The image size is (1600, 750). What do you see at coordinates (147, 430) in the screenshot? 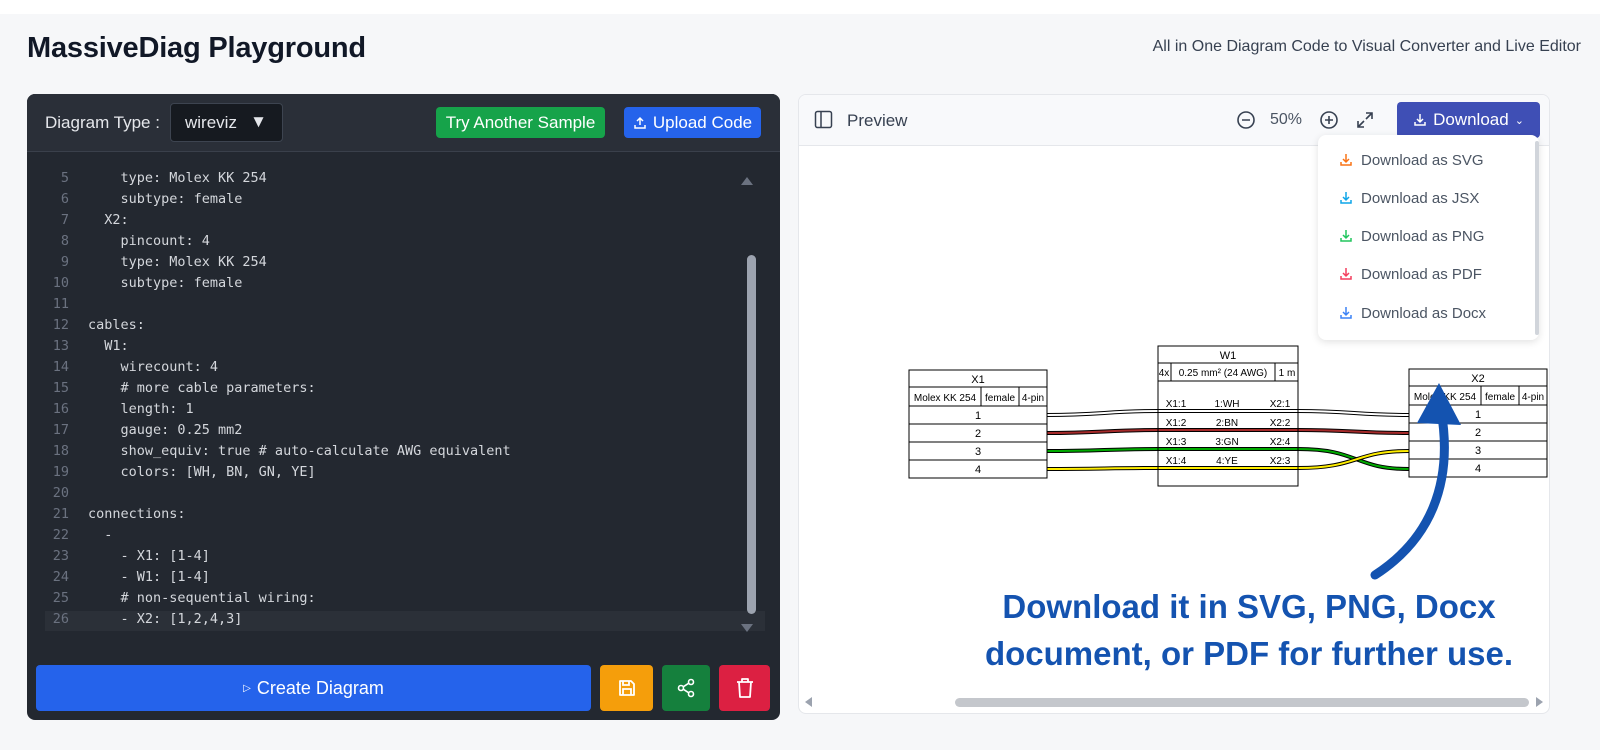
I see `code-line: 17 gauge: 0.25 mm2` at bounding box center [147, 430].